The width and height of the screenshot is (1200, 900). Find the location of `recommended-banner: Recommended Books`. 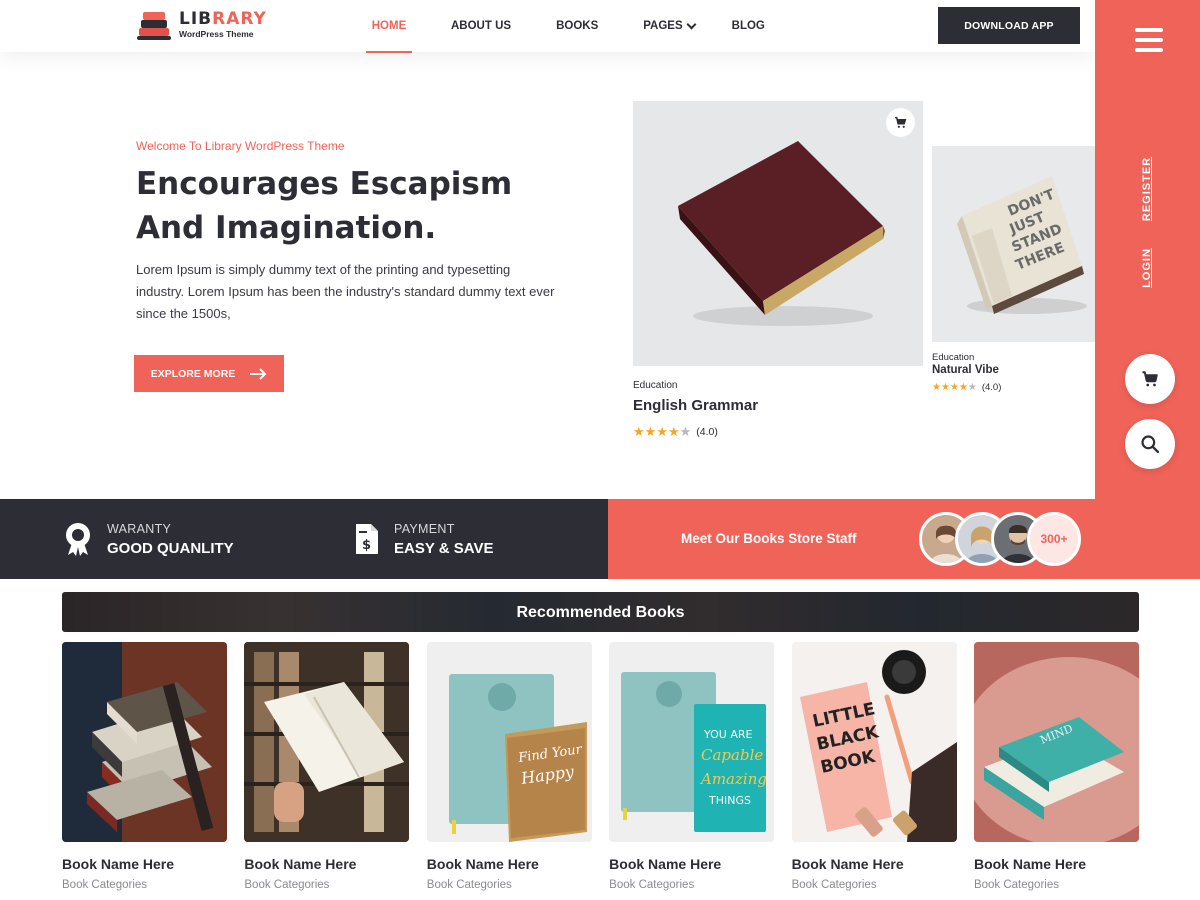

recommended-banner: Recommended Books is located at coordinates (600, 612).